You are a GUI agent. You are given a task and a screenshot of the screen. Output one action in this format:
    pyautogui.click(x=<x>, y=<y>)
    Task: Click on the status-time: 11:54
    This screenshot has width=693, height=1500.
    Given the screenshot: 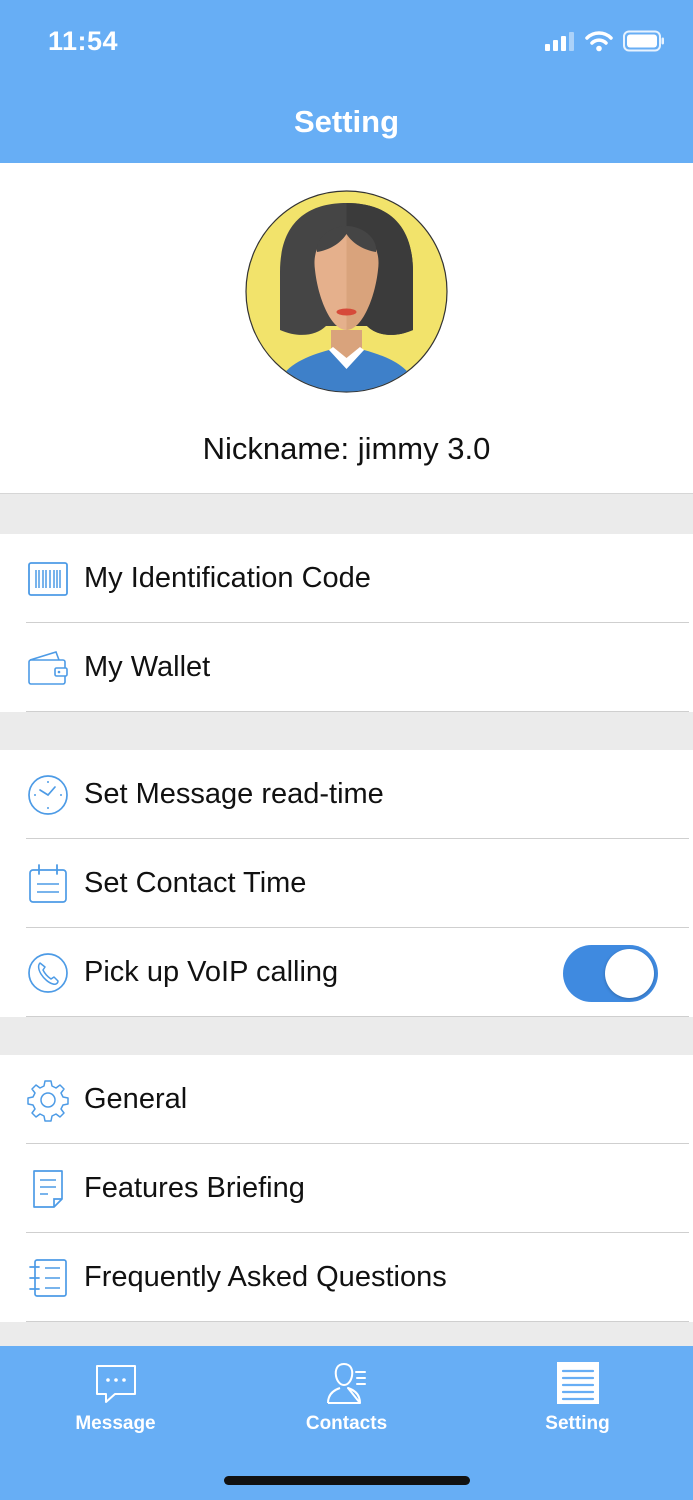 What is the action you would take?
    pyautogui.click(x=83, y=41)
    